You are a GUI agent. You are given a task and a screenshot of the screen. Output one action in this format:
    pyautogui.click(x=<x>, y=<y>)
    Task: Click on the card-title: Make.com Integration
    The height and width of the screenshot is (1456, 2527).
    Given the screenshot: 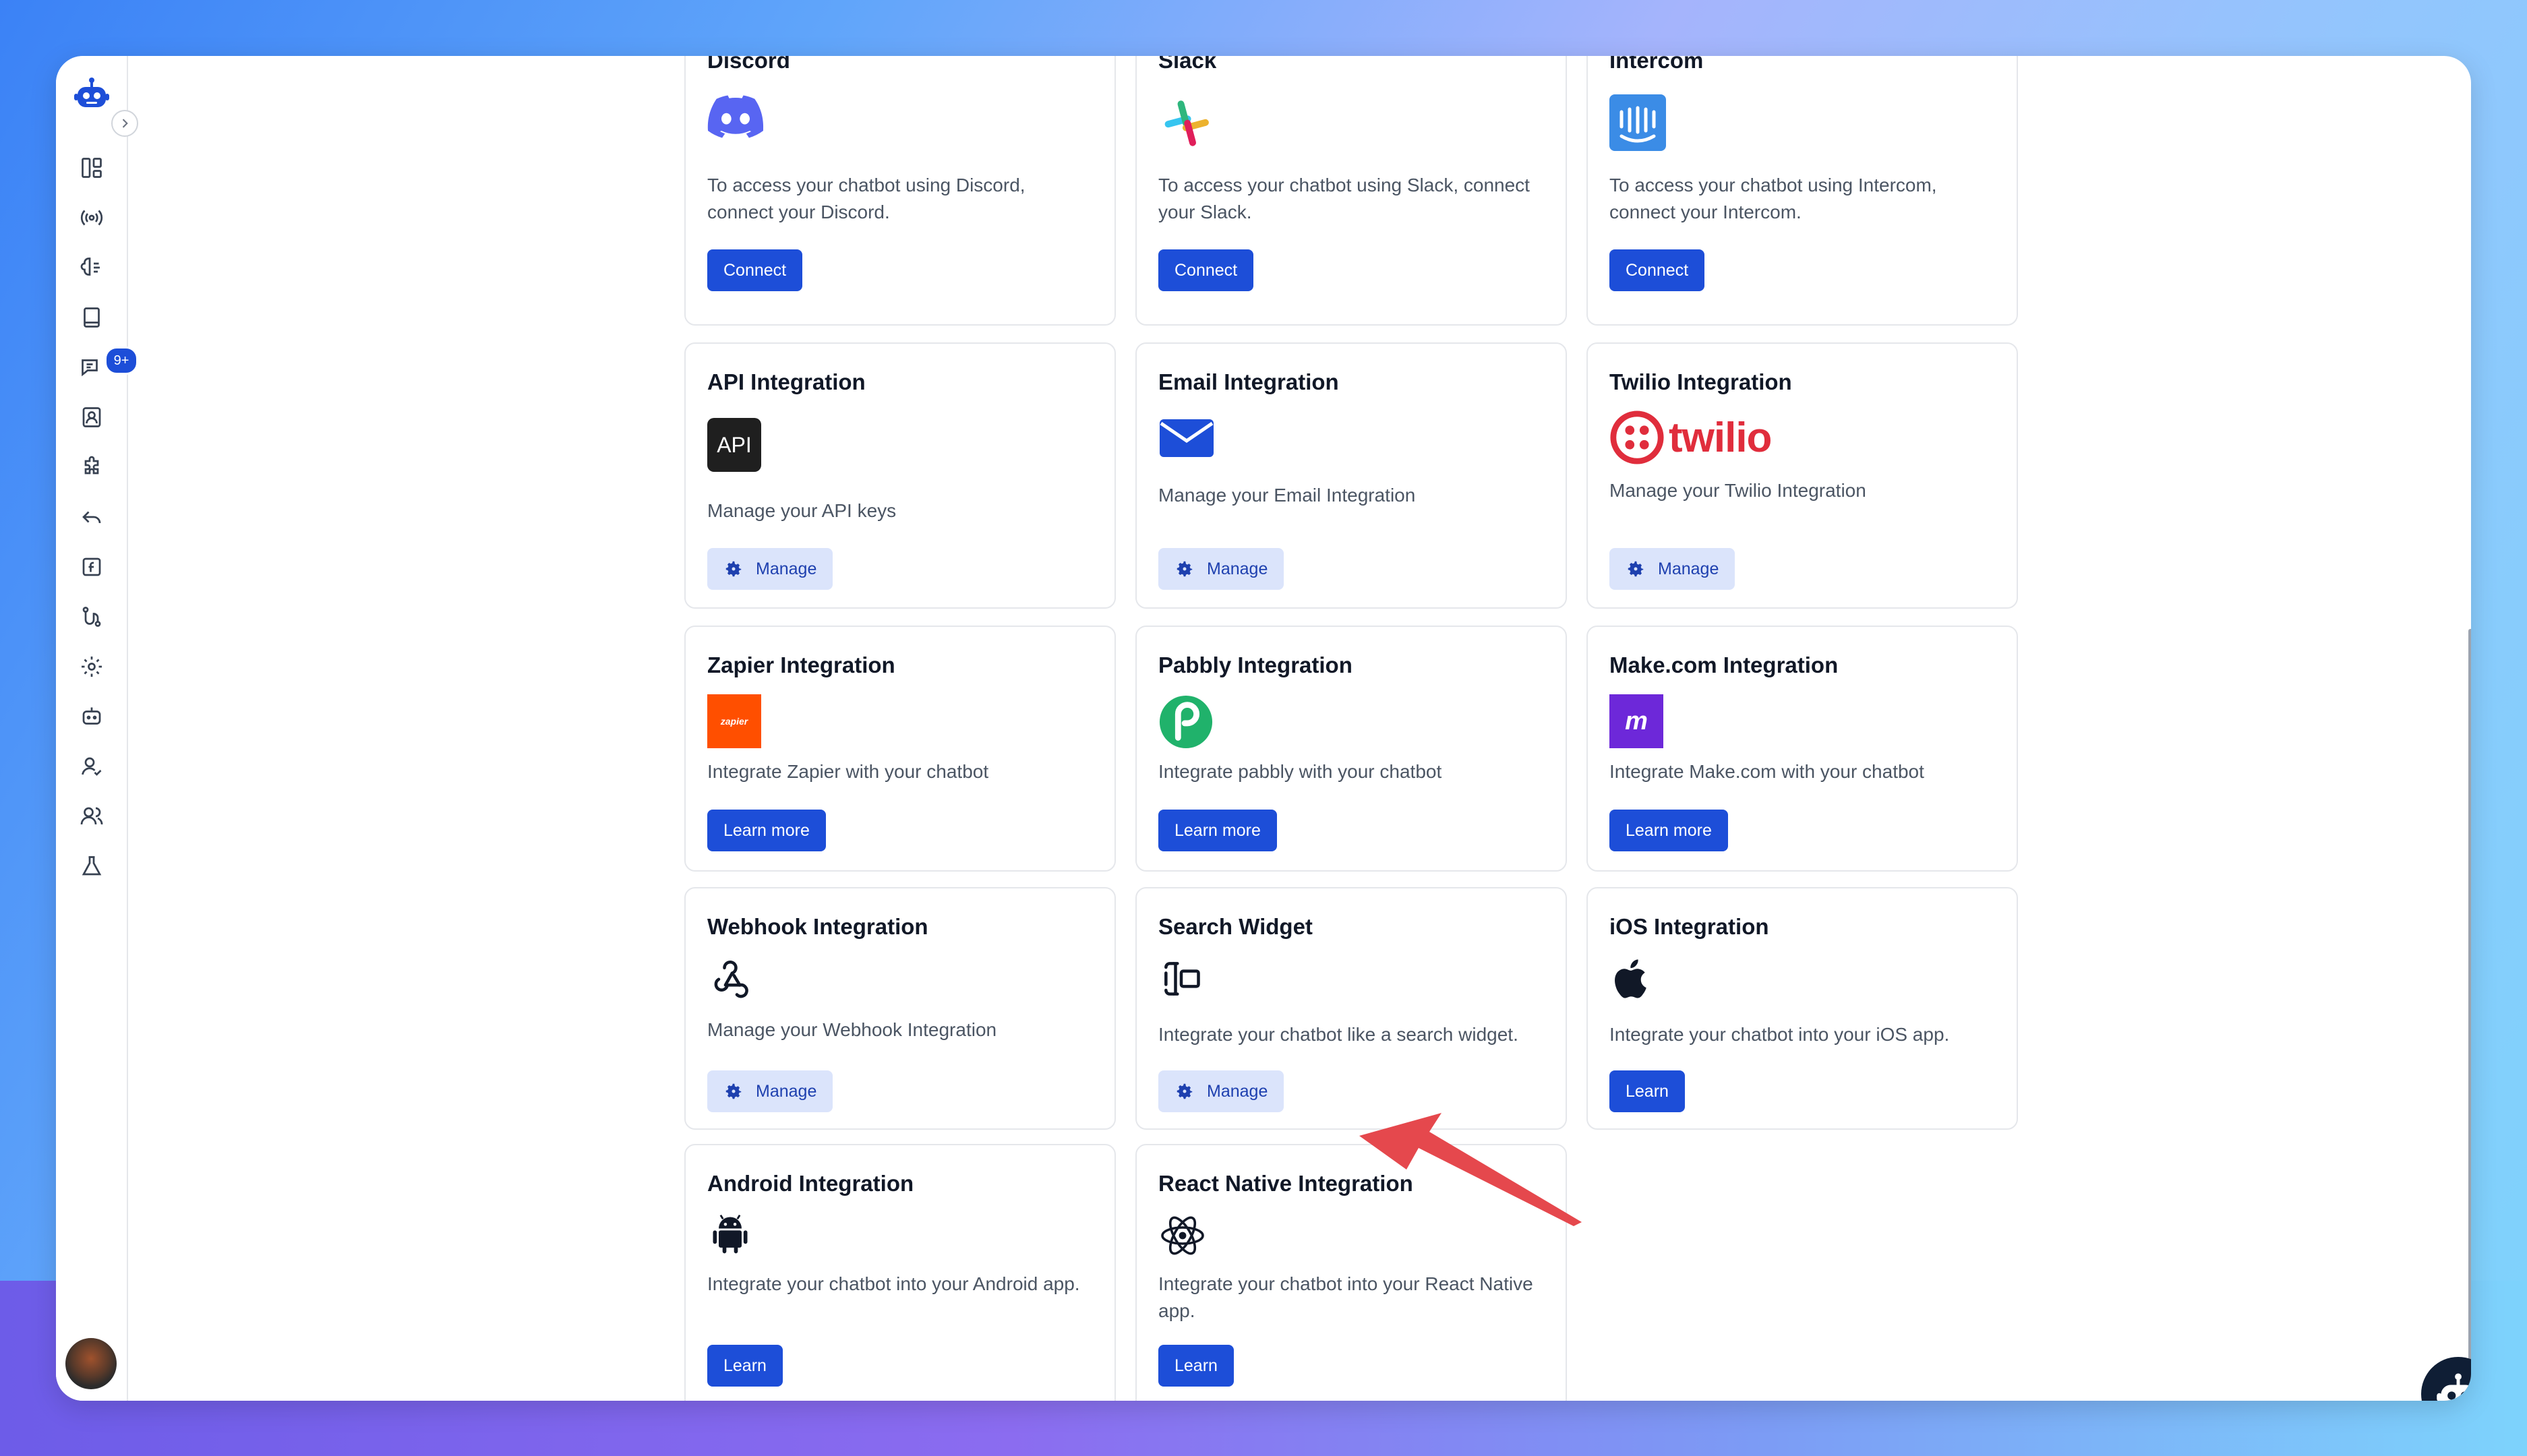 What is the action you would take?
    pyautogui.click(x=1724, y=665)
    